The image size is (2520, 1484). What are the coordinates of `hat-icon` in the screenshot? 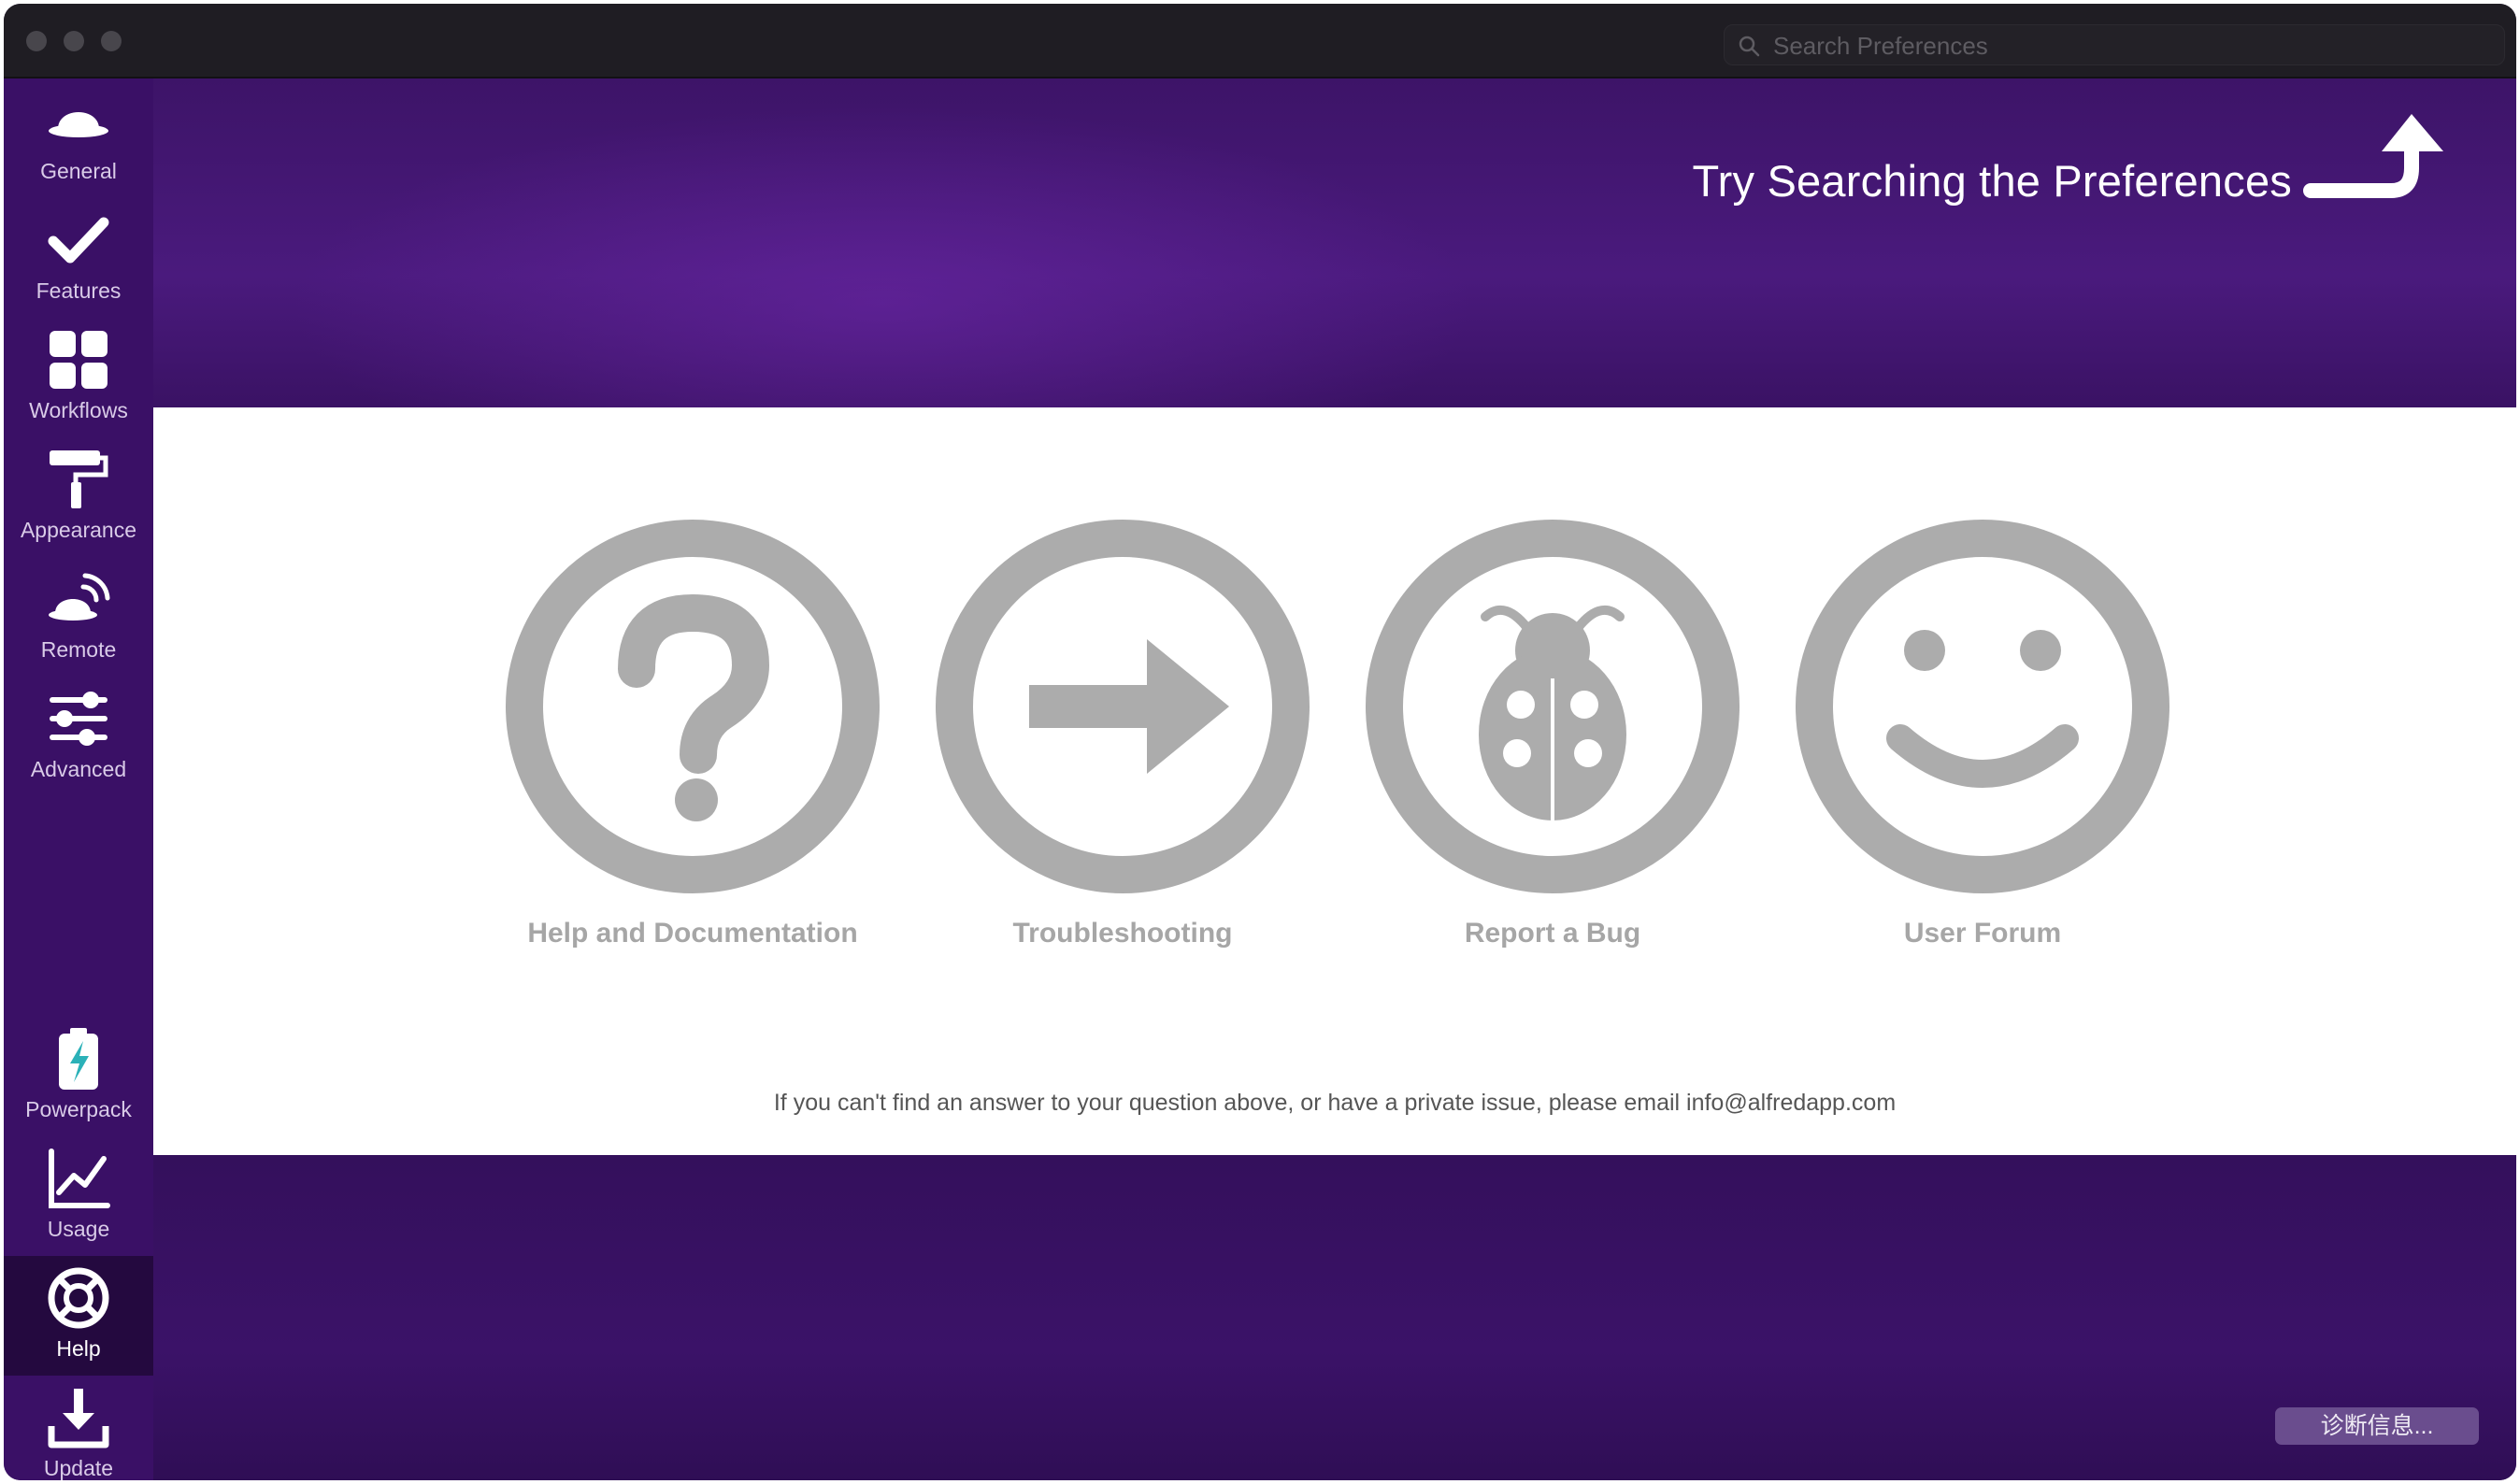 It's located at (78, 124).